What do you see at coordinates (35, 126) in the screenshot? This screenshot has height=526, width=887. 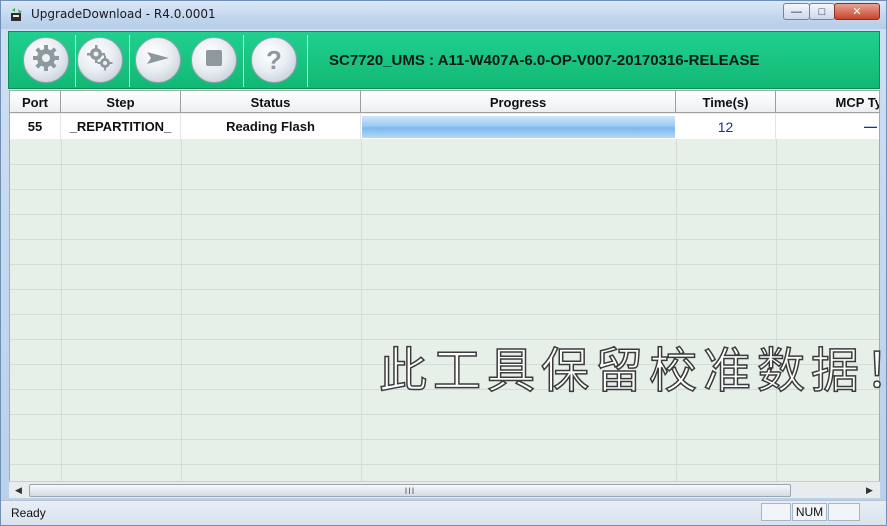 I see `cell-port: 55` at bounding box center [35, 126].